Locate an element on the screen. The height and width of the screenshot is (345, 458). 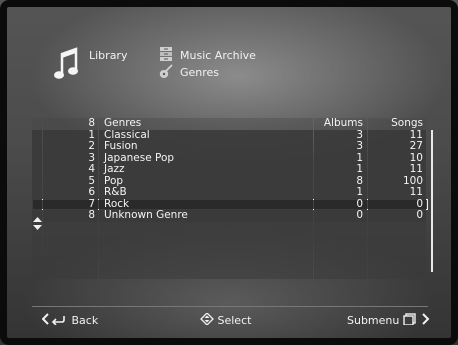
row-genre-name: Unknown Genre is located at coordinates (206, 215).